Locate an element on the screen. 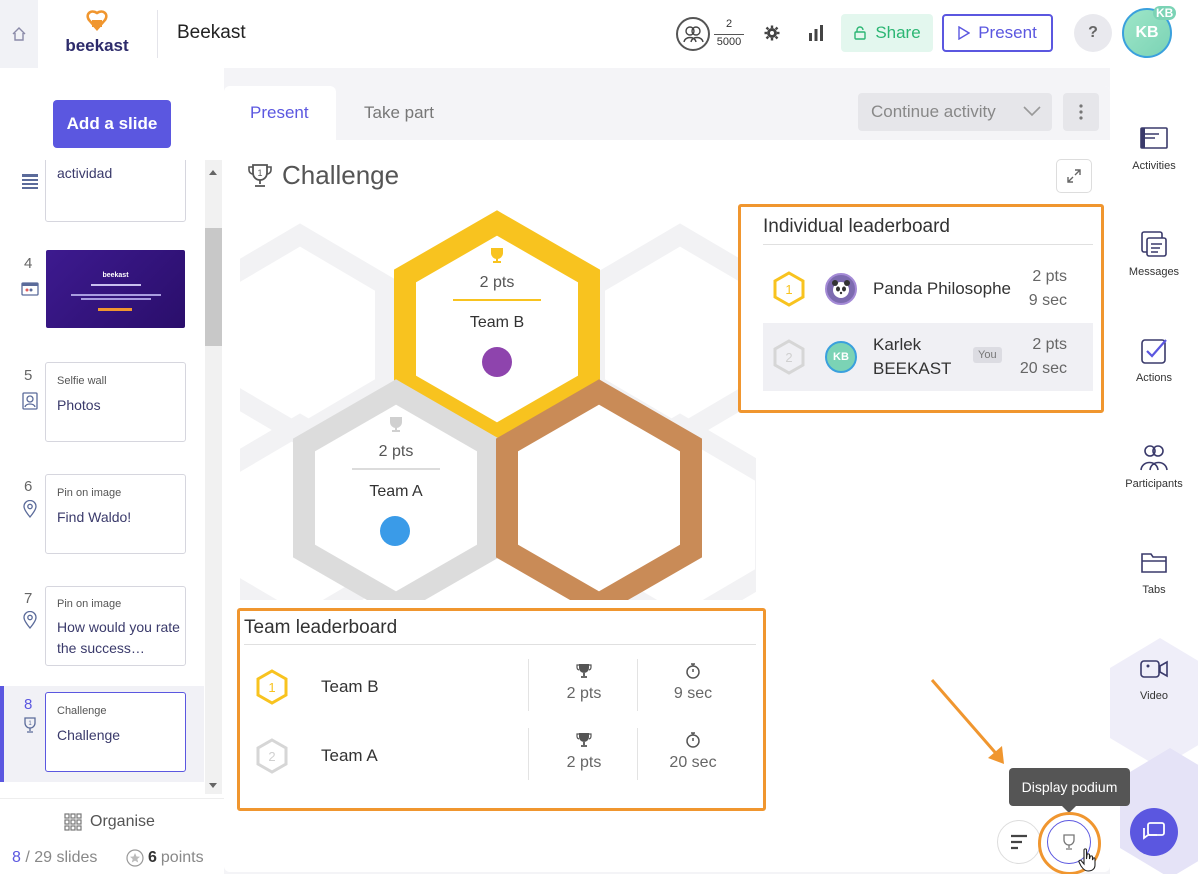  scroll-up-icon is located at coordinates (213, 172).